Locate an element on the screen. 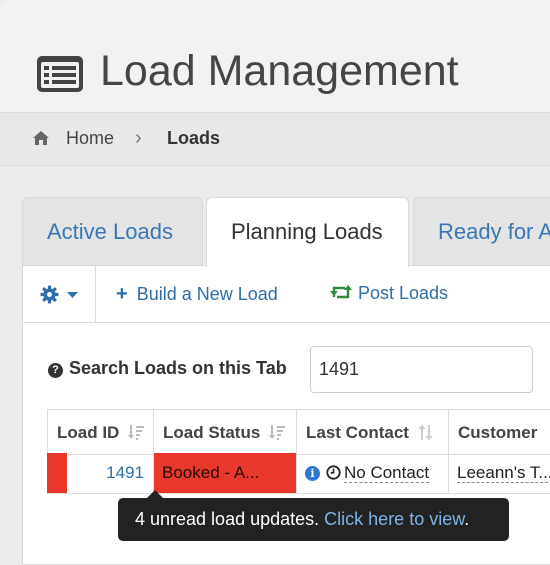 This screenshot has width=550, height=565. column-header-label: Load ID is located at coordinates (88, 432).